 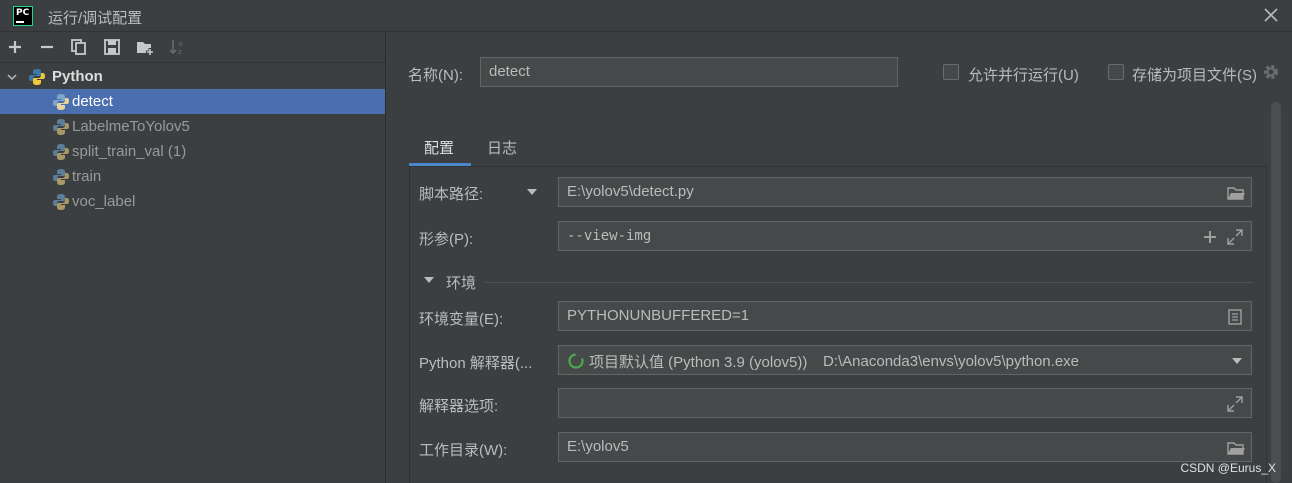 I want to click on working-dir-input: E:\yolov5, so click(x=905, y=447).